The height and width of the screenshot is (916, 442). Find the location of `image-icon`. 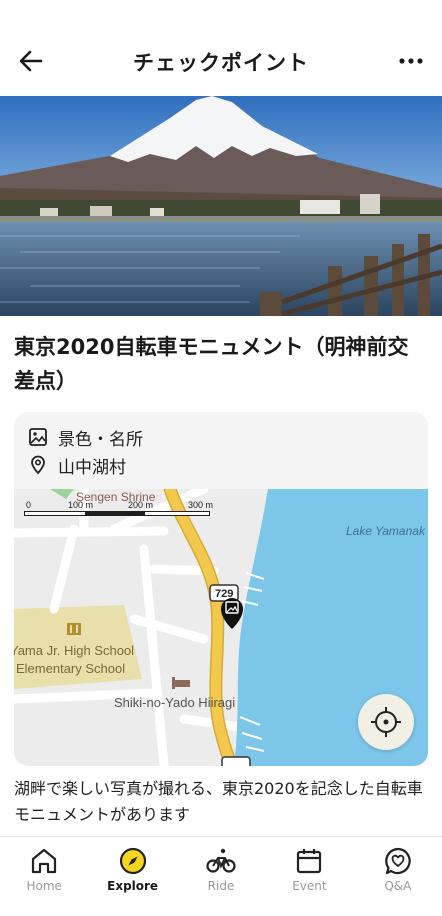

image-icon is located at coordinates (38, 437).